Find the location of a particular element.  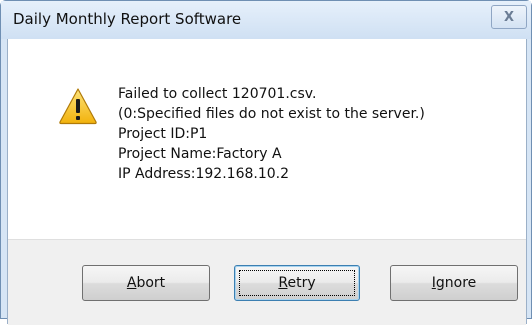

abort-button: Abort is located at coordinates (146, 283).